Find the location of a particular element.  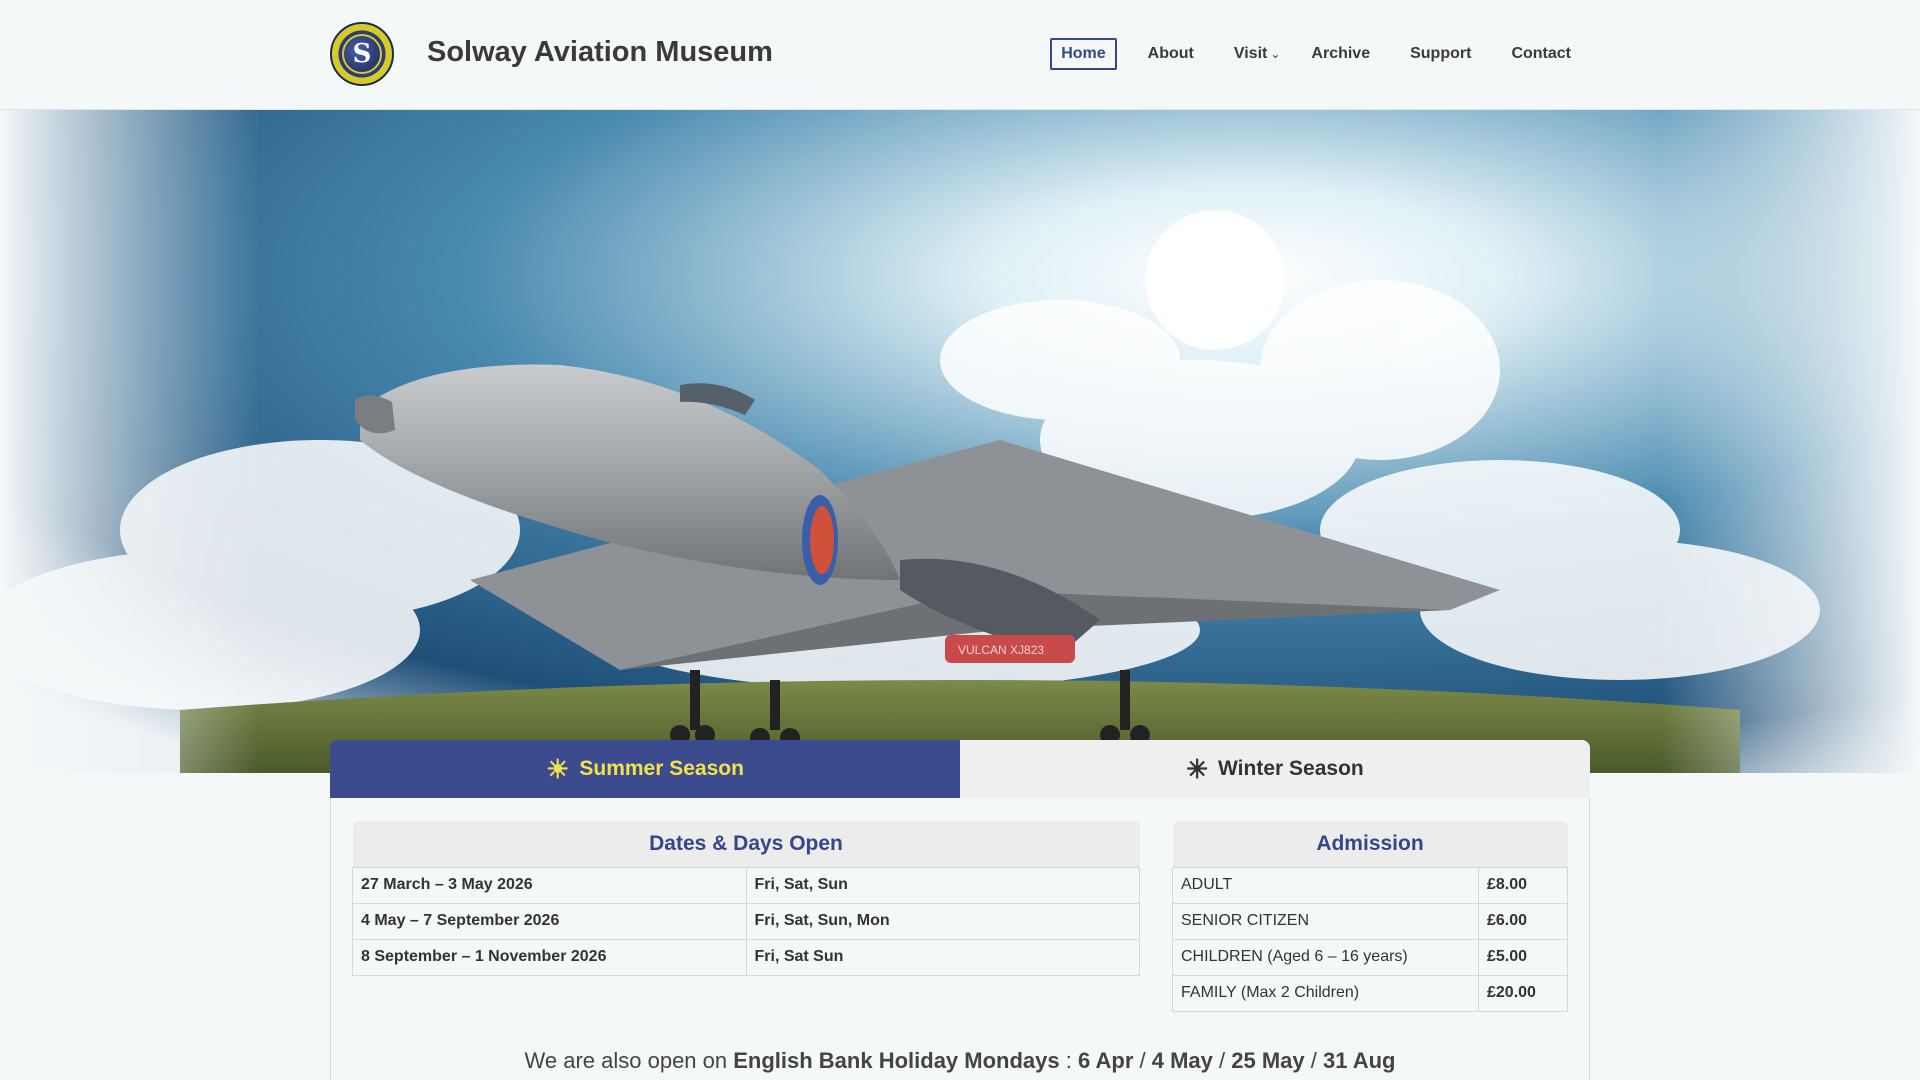

aircraft-marking: VULCAN XJ823 is located at coordinates (1001, 650).